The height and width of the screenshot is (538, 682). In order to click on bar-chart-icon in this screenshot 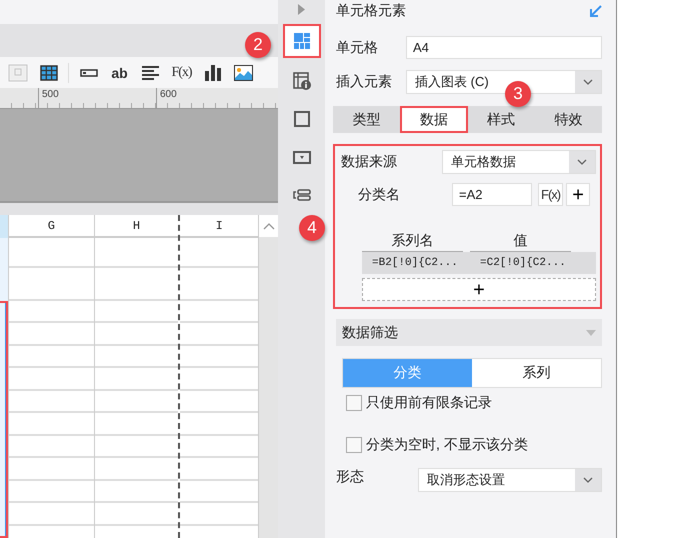, I will do `click(212, 72)`.